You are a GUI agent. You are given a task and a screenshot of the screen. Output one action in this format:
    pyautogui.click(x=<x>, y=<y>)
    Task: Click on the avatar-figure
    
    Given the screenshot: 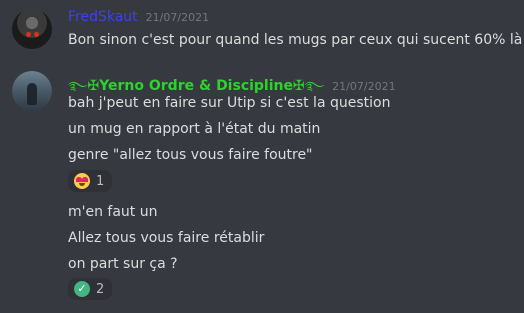 What is the action you would take?
    pyautogui.click(x=32, y=94)
    